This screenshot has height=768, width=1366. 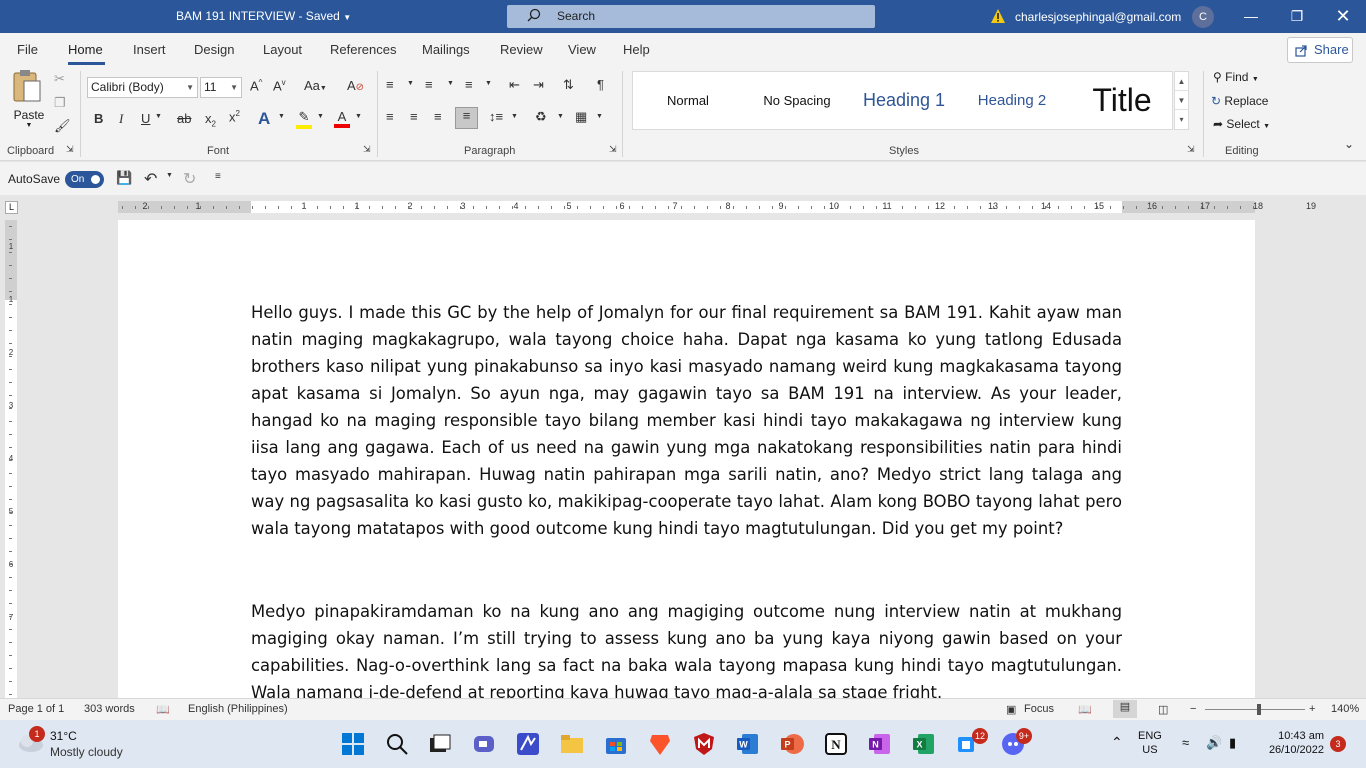 I want to click on print-layout-icon: ▤, so click(x=1125, y=709).